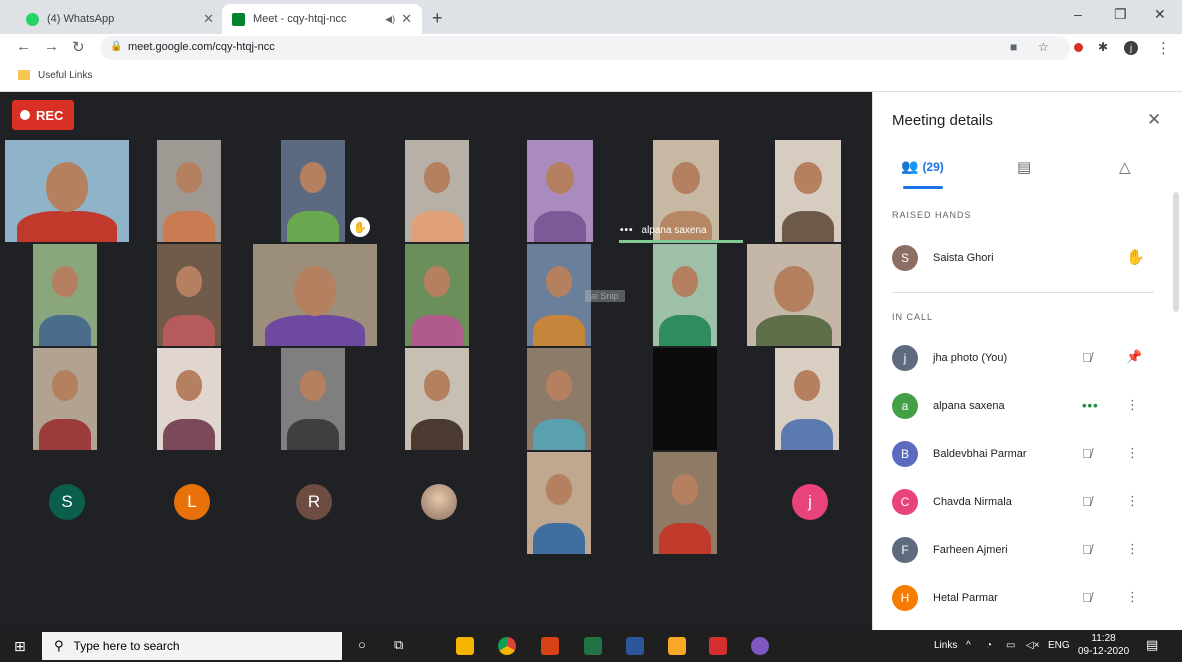 This screenshot has height=662, width=1182. What do you see at coordinates (201, 47) in the screenshot?
I see `url-text: meet.google.com/cqy-htqj-ncc` at bounding box center [201, 47].